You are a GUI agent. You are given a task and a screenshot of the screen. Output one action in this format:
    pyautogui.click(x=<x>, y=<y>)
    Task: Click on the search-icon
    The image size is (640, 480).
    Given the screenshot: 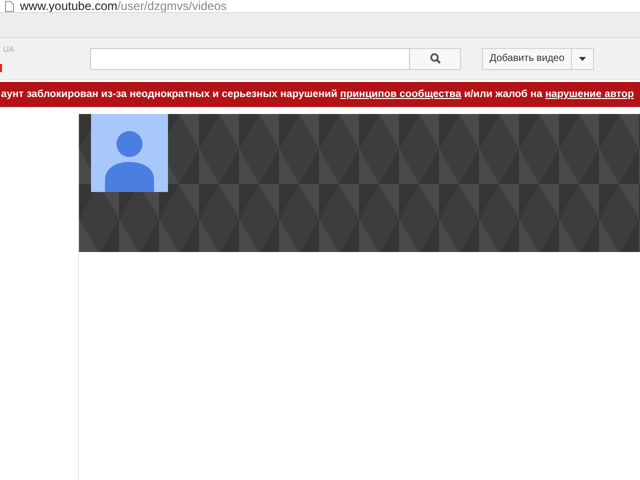 What is the action you would take?
    pyautogui.click(x=435, y=58)
    